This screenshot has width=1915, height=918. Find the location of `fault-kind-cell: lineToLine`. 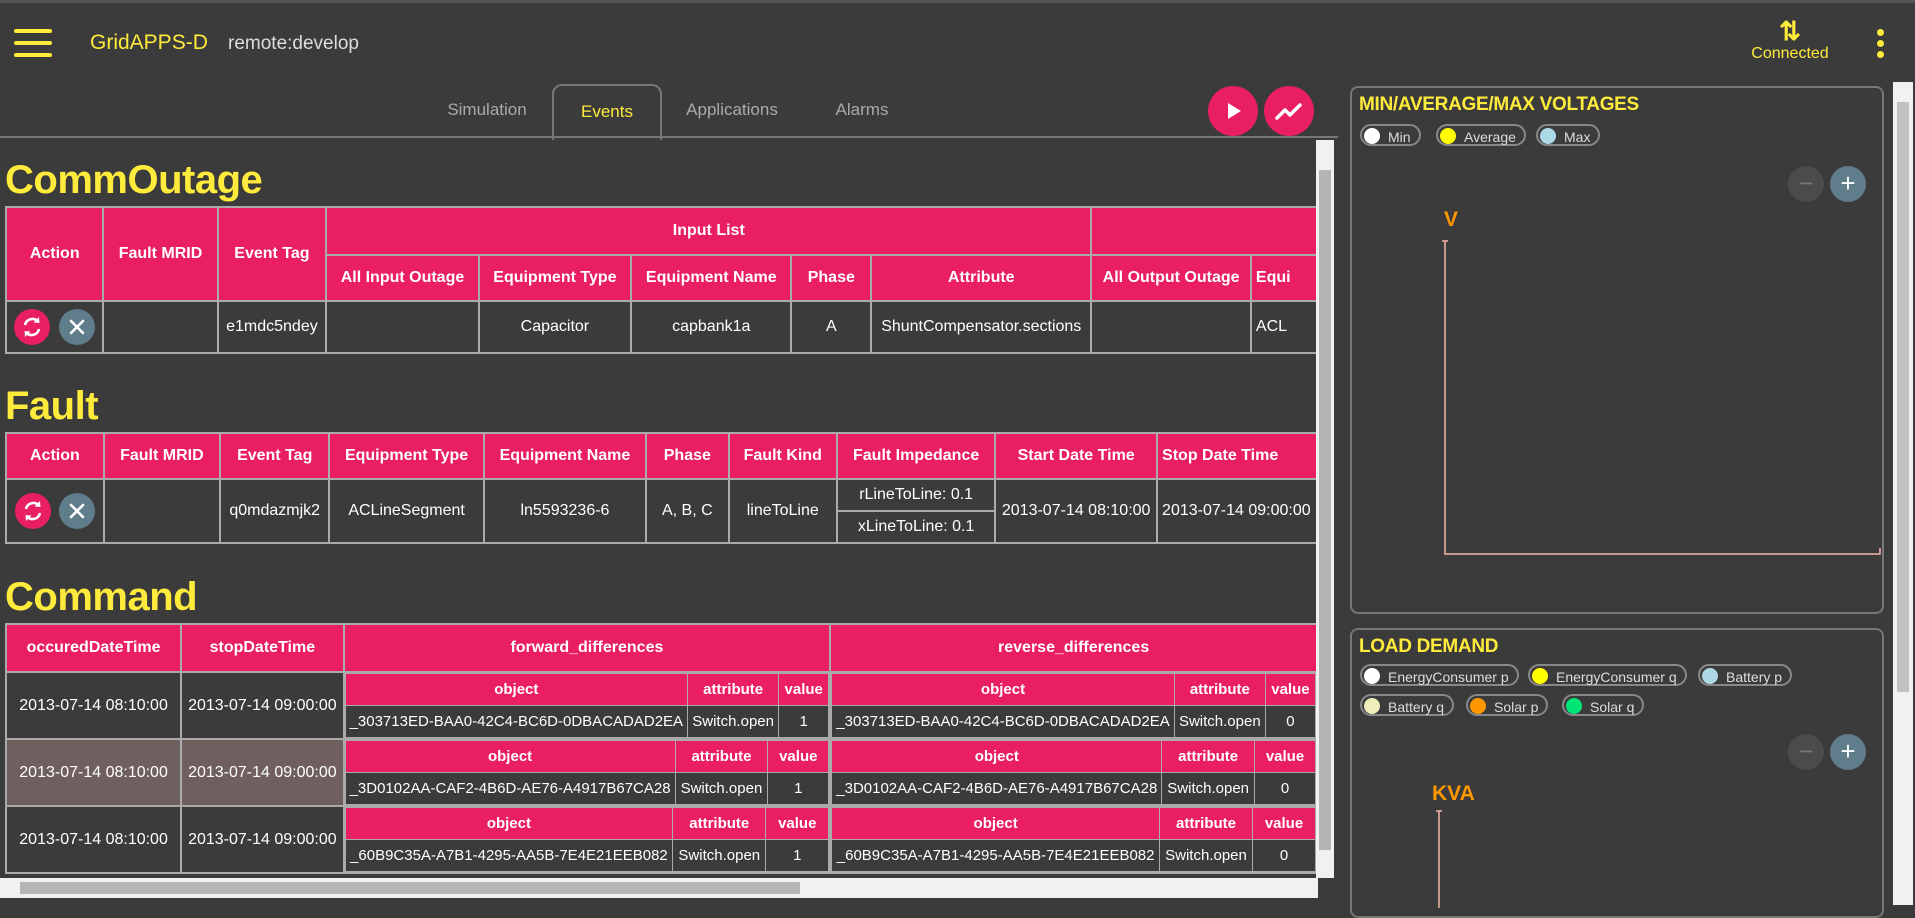

fault-kind-cell: lineToLine is located at coordinates (782, 511).